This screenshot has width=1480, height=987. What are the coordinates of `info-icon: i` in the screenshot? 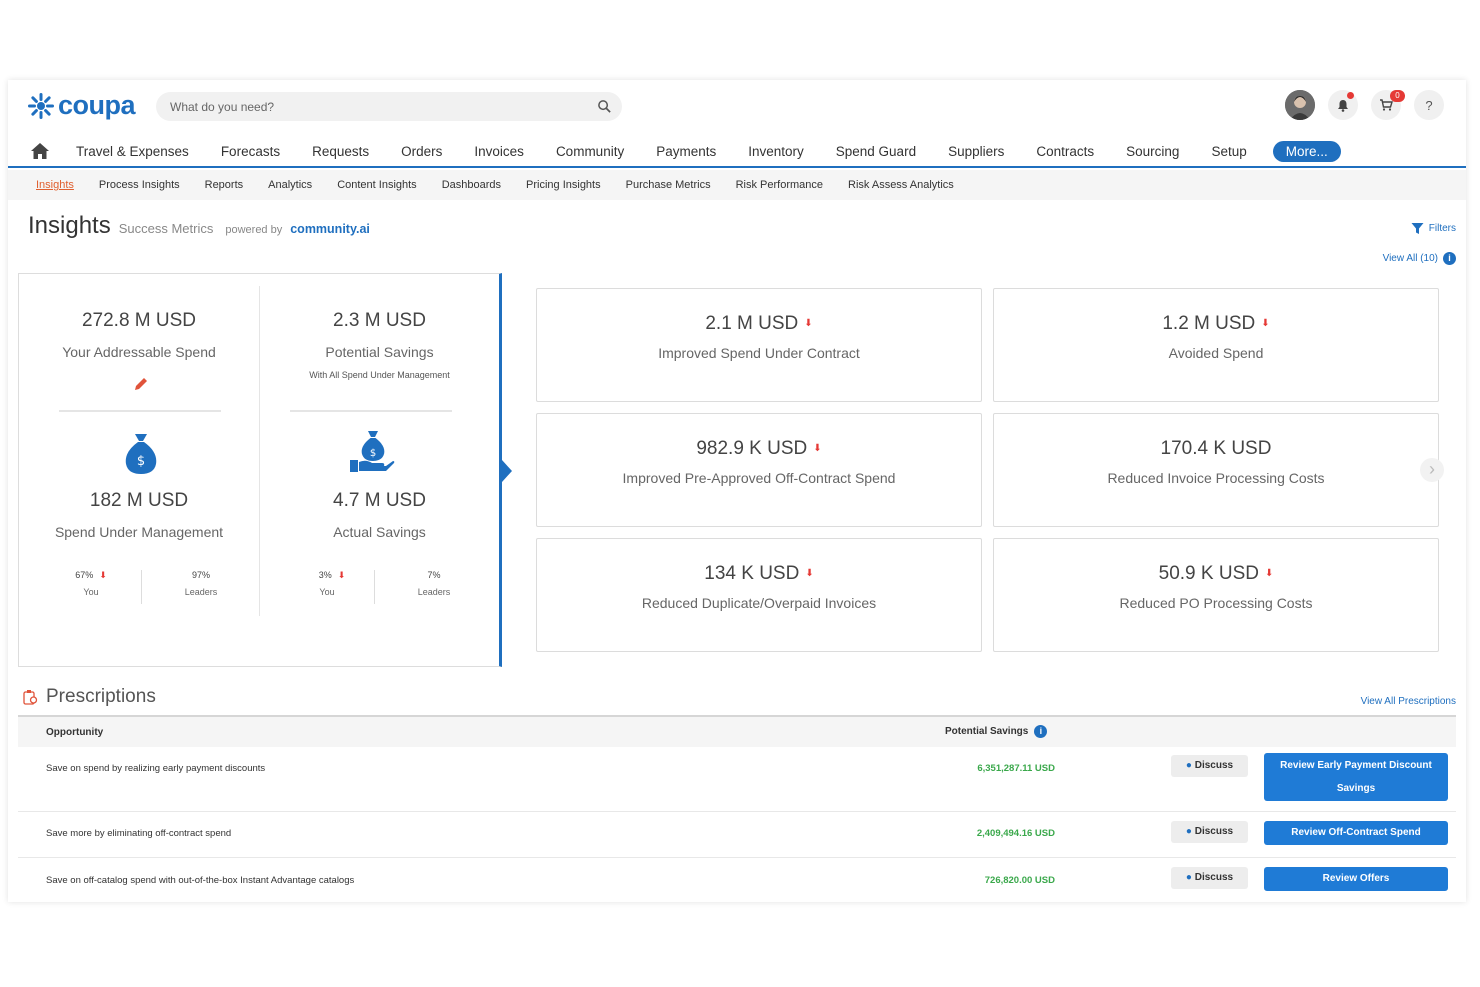 It's located at (1041, 731).